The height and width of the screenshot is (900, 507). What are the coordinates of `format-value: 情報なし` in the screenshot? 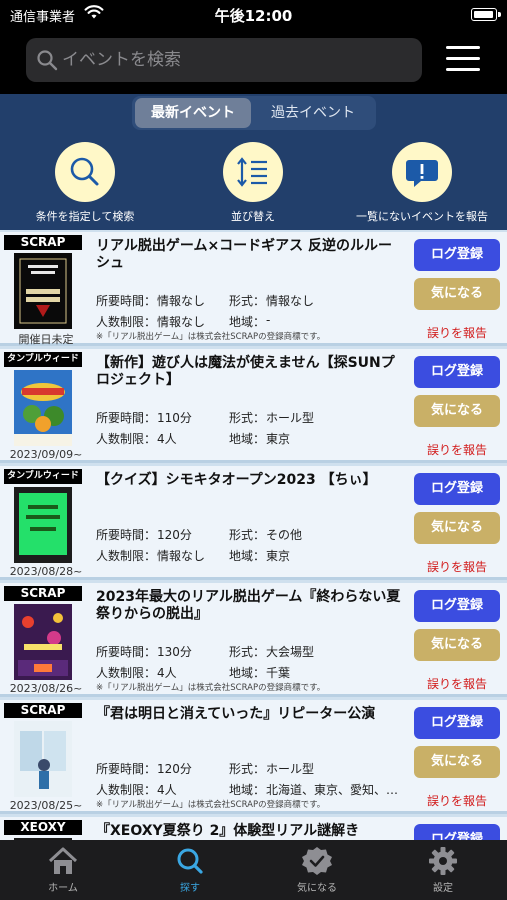 It's located at (290, 301).